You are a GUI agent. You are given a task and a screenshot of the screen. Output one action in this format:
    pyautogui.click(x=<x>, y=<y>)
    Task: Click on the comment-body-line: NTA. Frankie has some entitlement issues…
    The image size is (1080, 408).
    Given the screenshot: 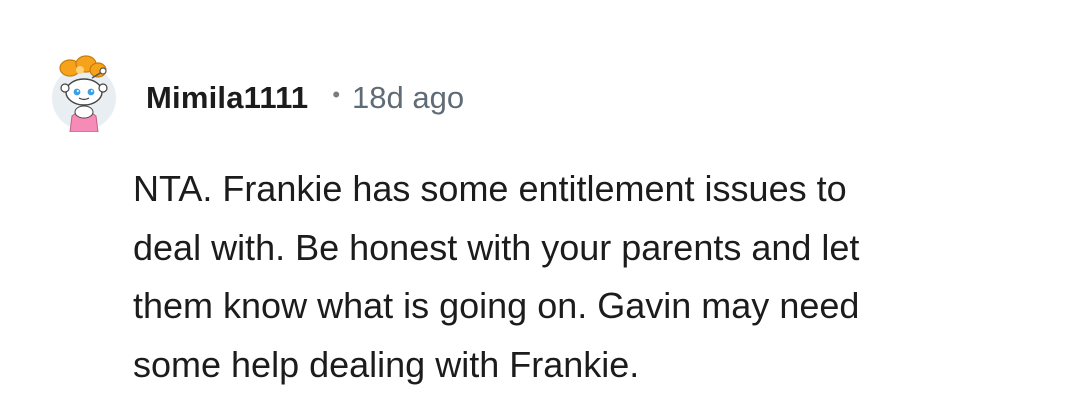 What is the action you would take?
    pyautogui.click(x=490, y=188)
    